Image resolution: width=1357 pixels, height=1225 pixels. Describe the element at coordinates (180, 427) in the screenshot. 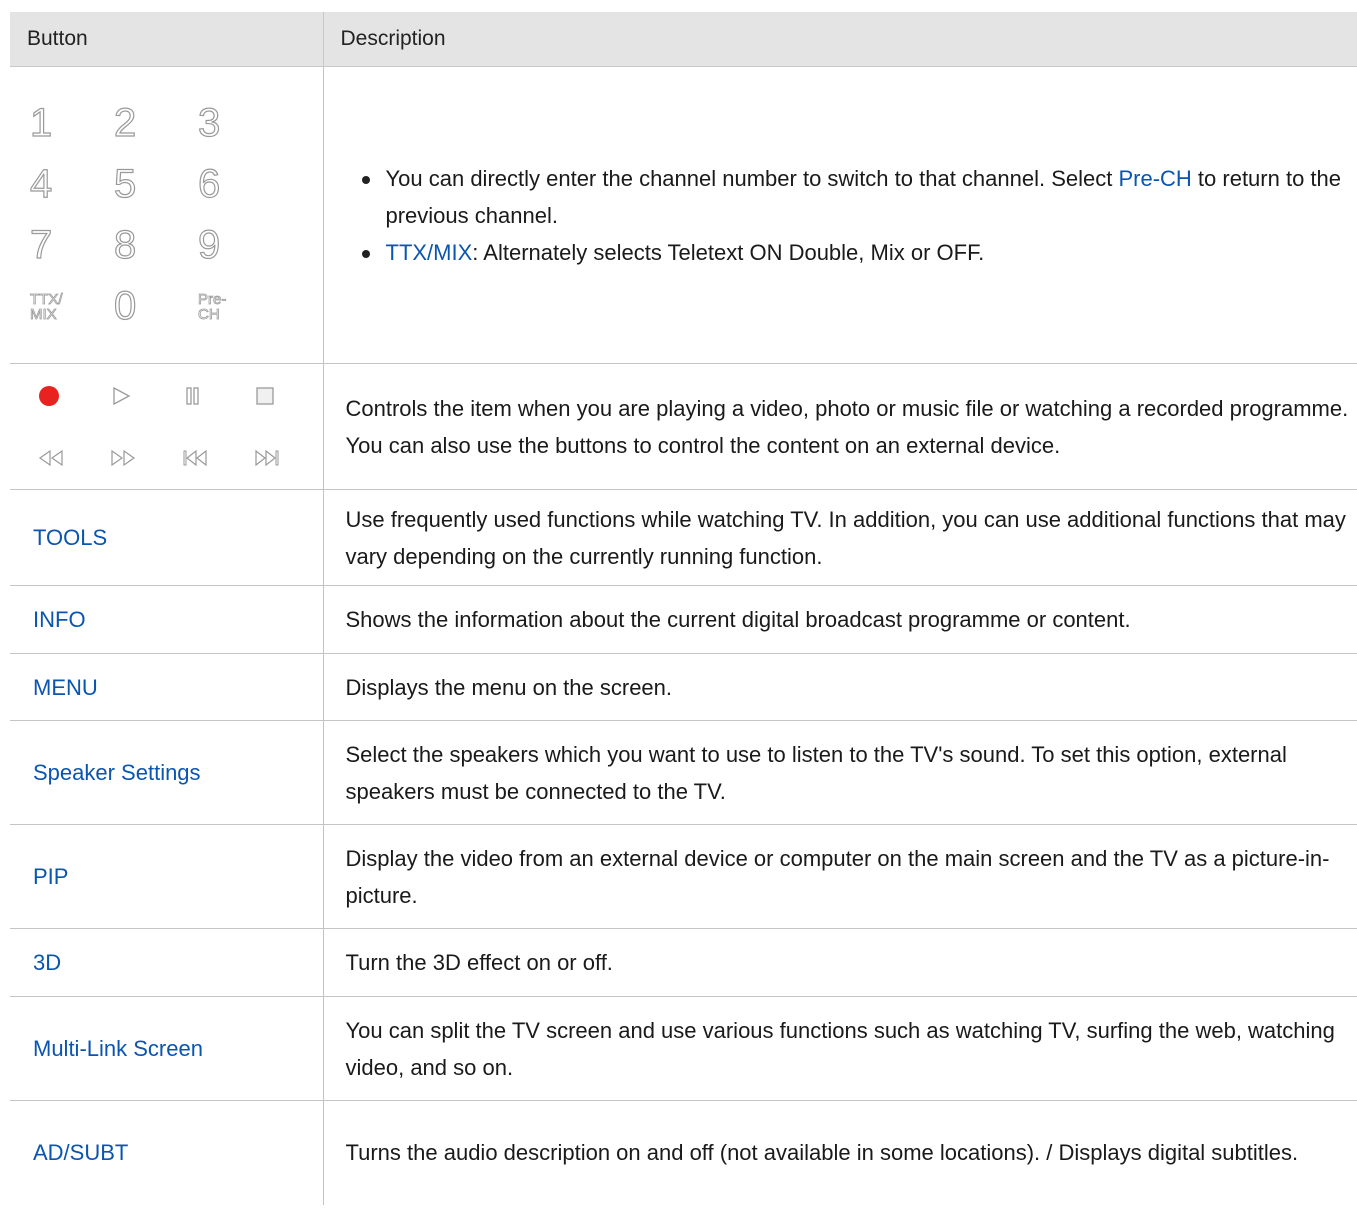

I see `media-controls` at that location.